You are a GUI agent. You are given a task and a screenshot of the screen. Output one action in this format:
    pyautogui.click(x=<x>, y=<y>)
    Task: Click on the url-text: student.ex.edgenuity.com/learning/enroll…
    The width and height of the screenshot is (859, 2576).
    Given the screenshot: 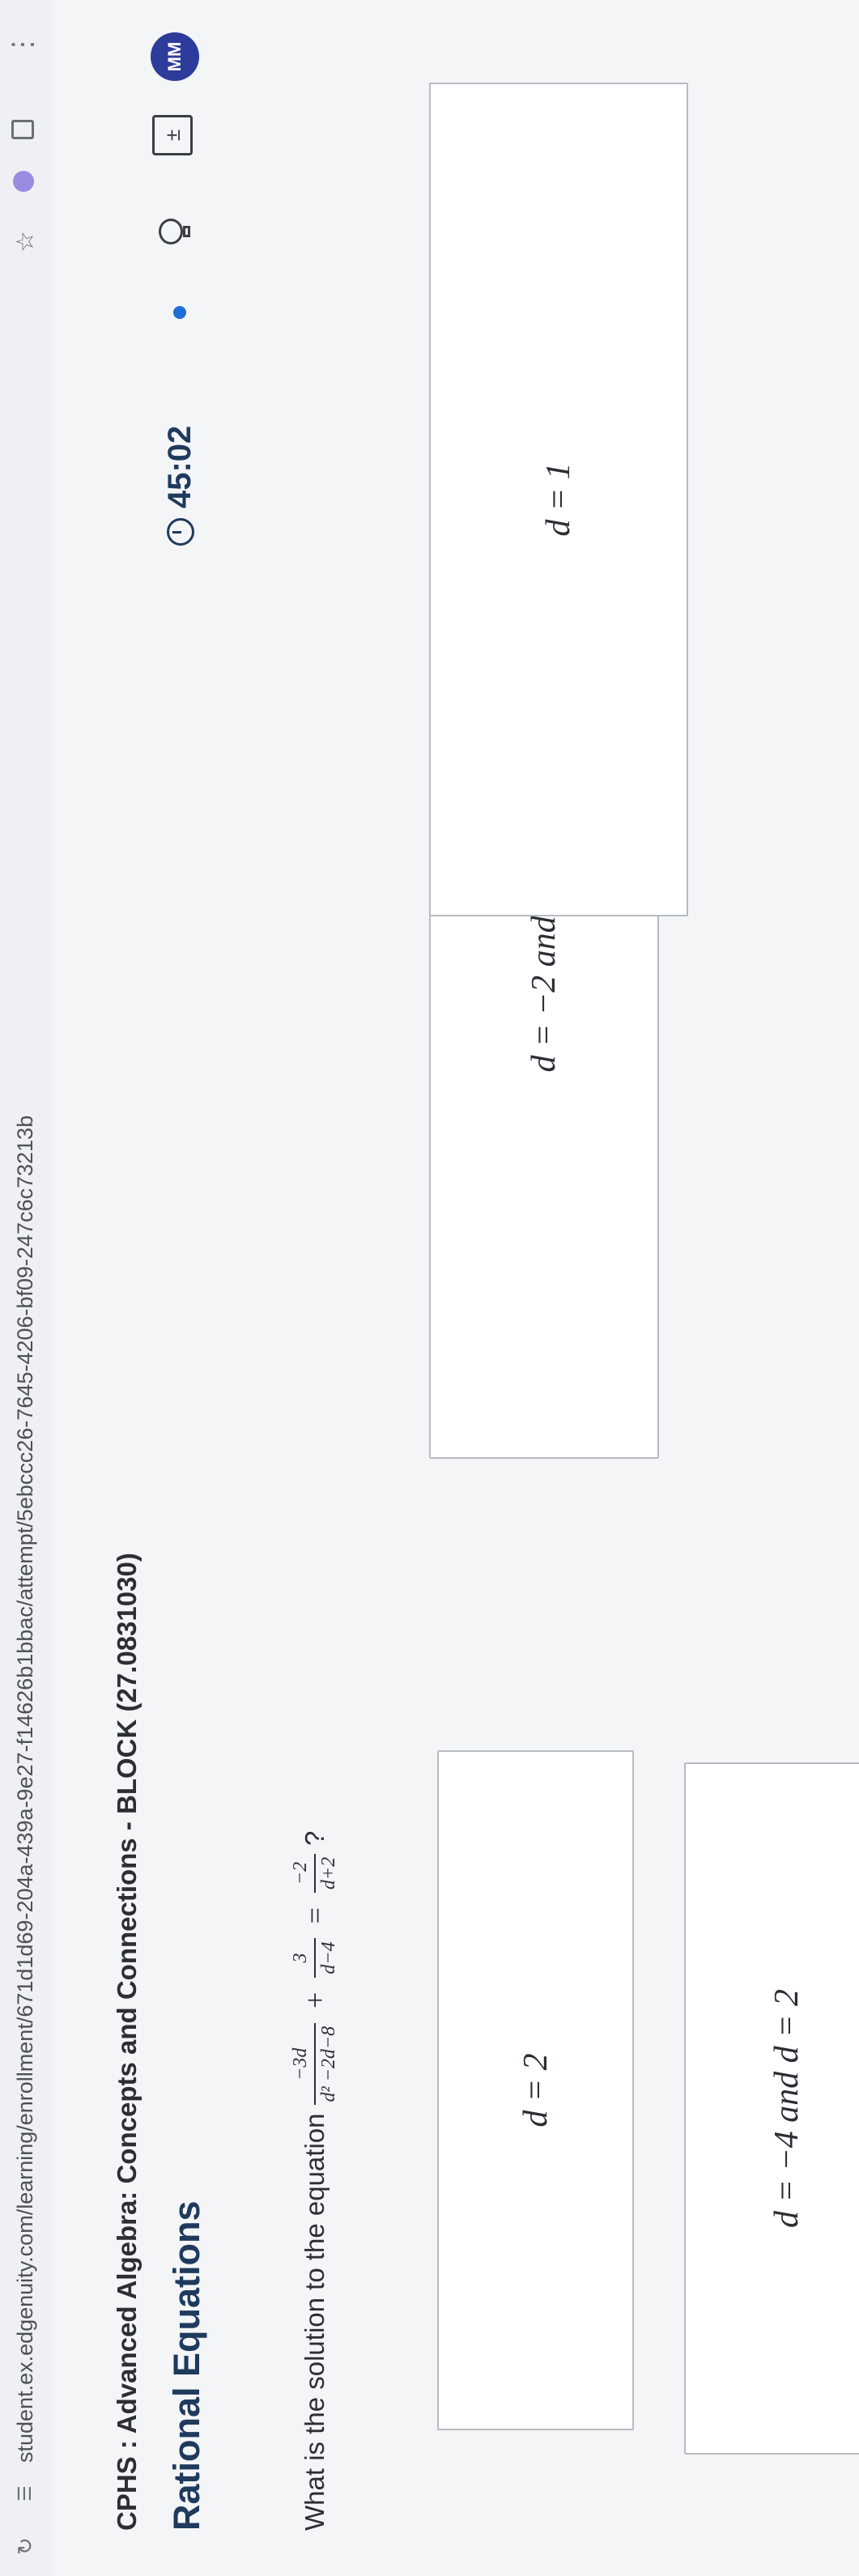 What is the action you would take?
    pyautogui.click(x=25, y=1789)
    